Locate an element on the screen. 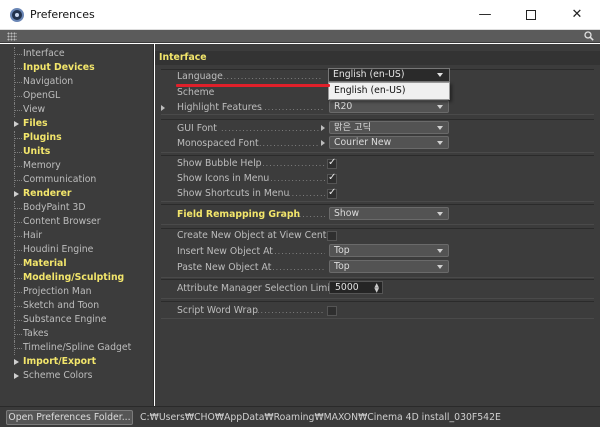 The width and height of the screenshot is (600, 427). cinema4d-app-icon is located at coordinates (17, 15).